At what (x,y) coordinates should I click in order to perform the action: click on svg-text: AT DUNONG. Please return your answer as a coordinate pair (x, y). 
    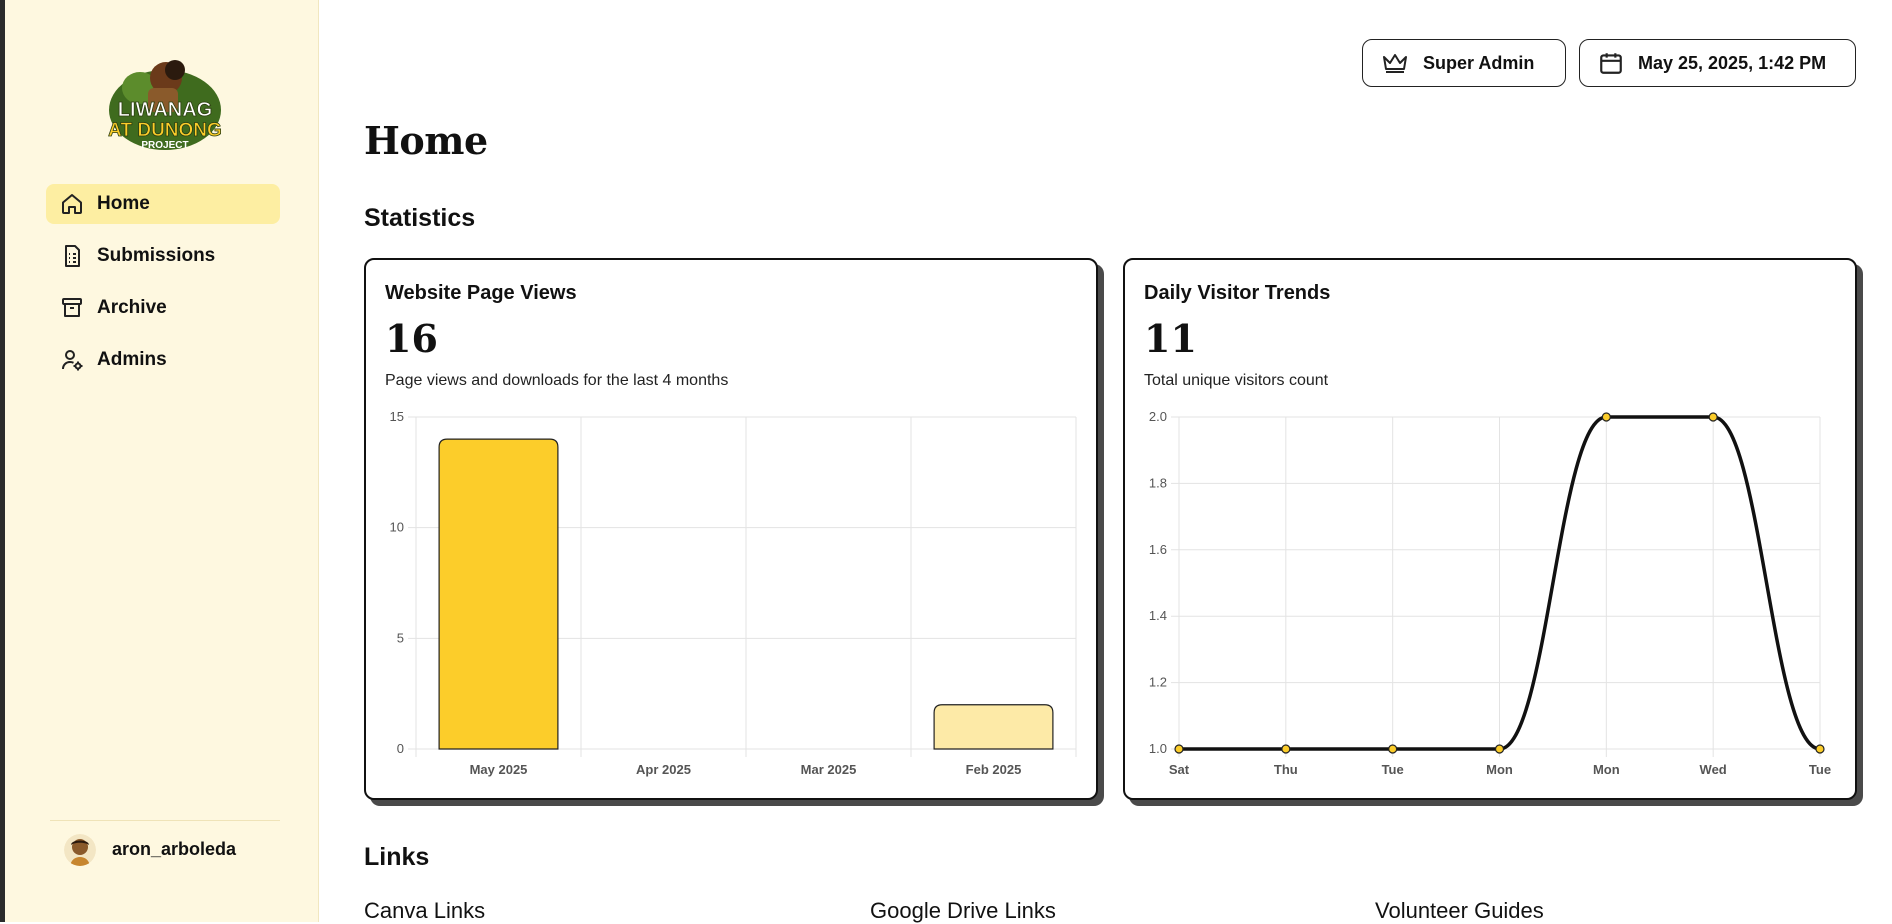
    Looking at the image, I should click on (165, 130).